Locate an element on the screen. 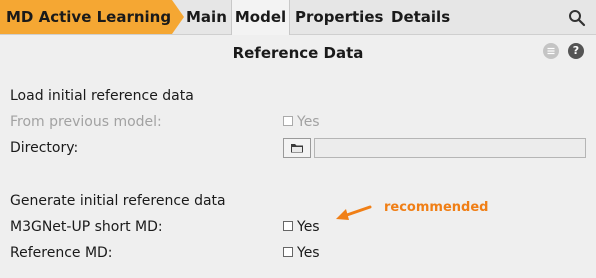  m3gnet-label: M3GNet-UP short MD: is located at coordinates (86, 227).